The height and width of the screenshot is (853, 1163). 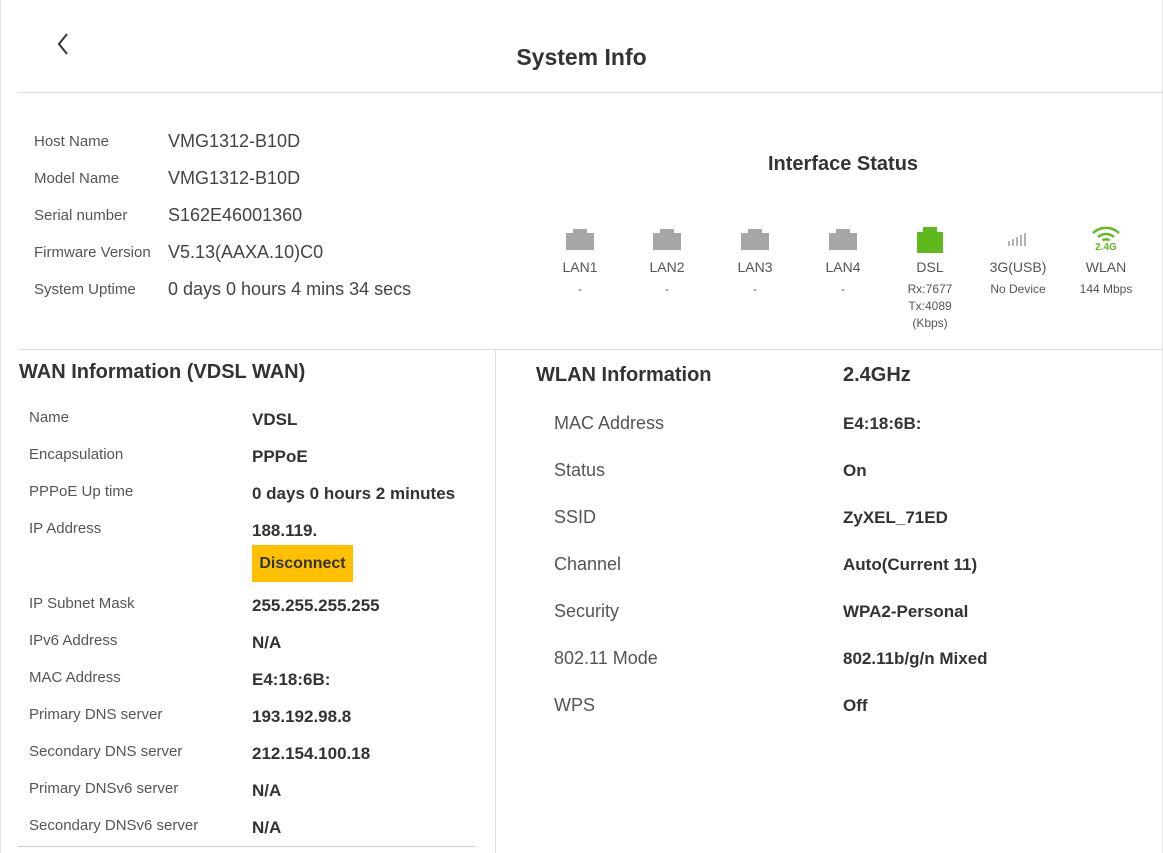 What do you see at coordinates (302, 563) in the screenshot?
I see `disconnect-button: Disconnect` at bounding box center [302, 563].